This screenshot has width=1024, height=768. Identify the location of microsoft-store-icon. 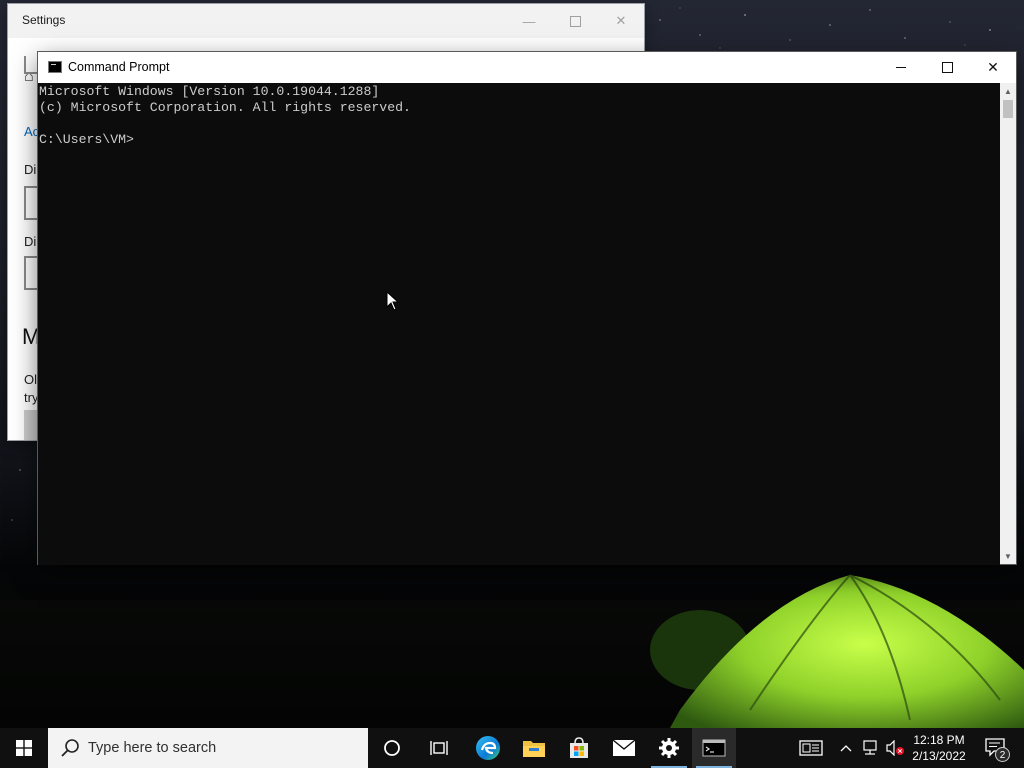
(579, 747).